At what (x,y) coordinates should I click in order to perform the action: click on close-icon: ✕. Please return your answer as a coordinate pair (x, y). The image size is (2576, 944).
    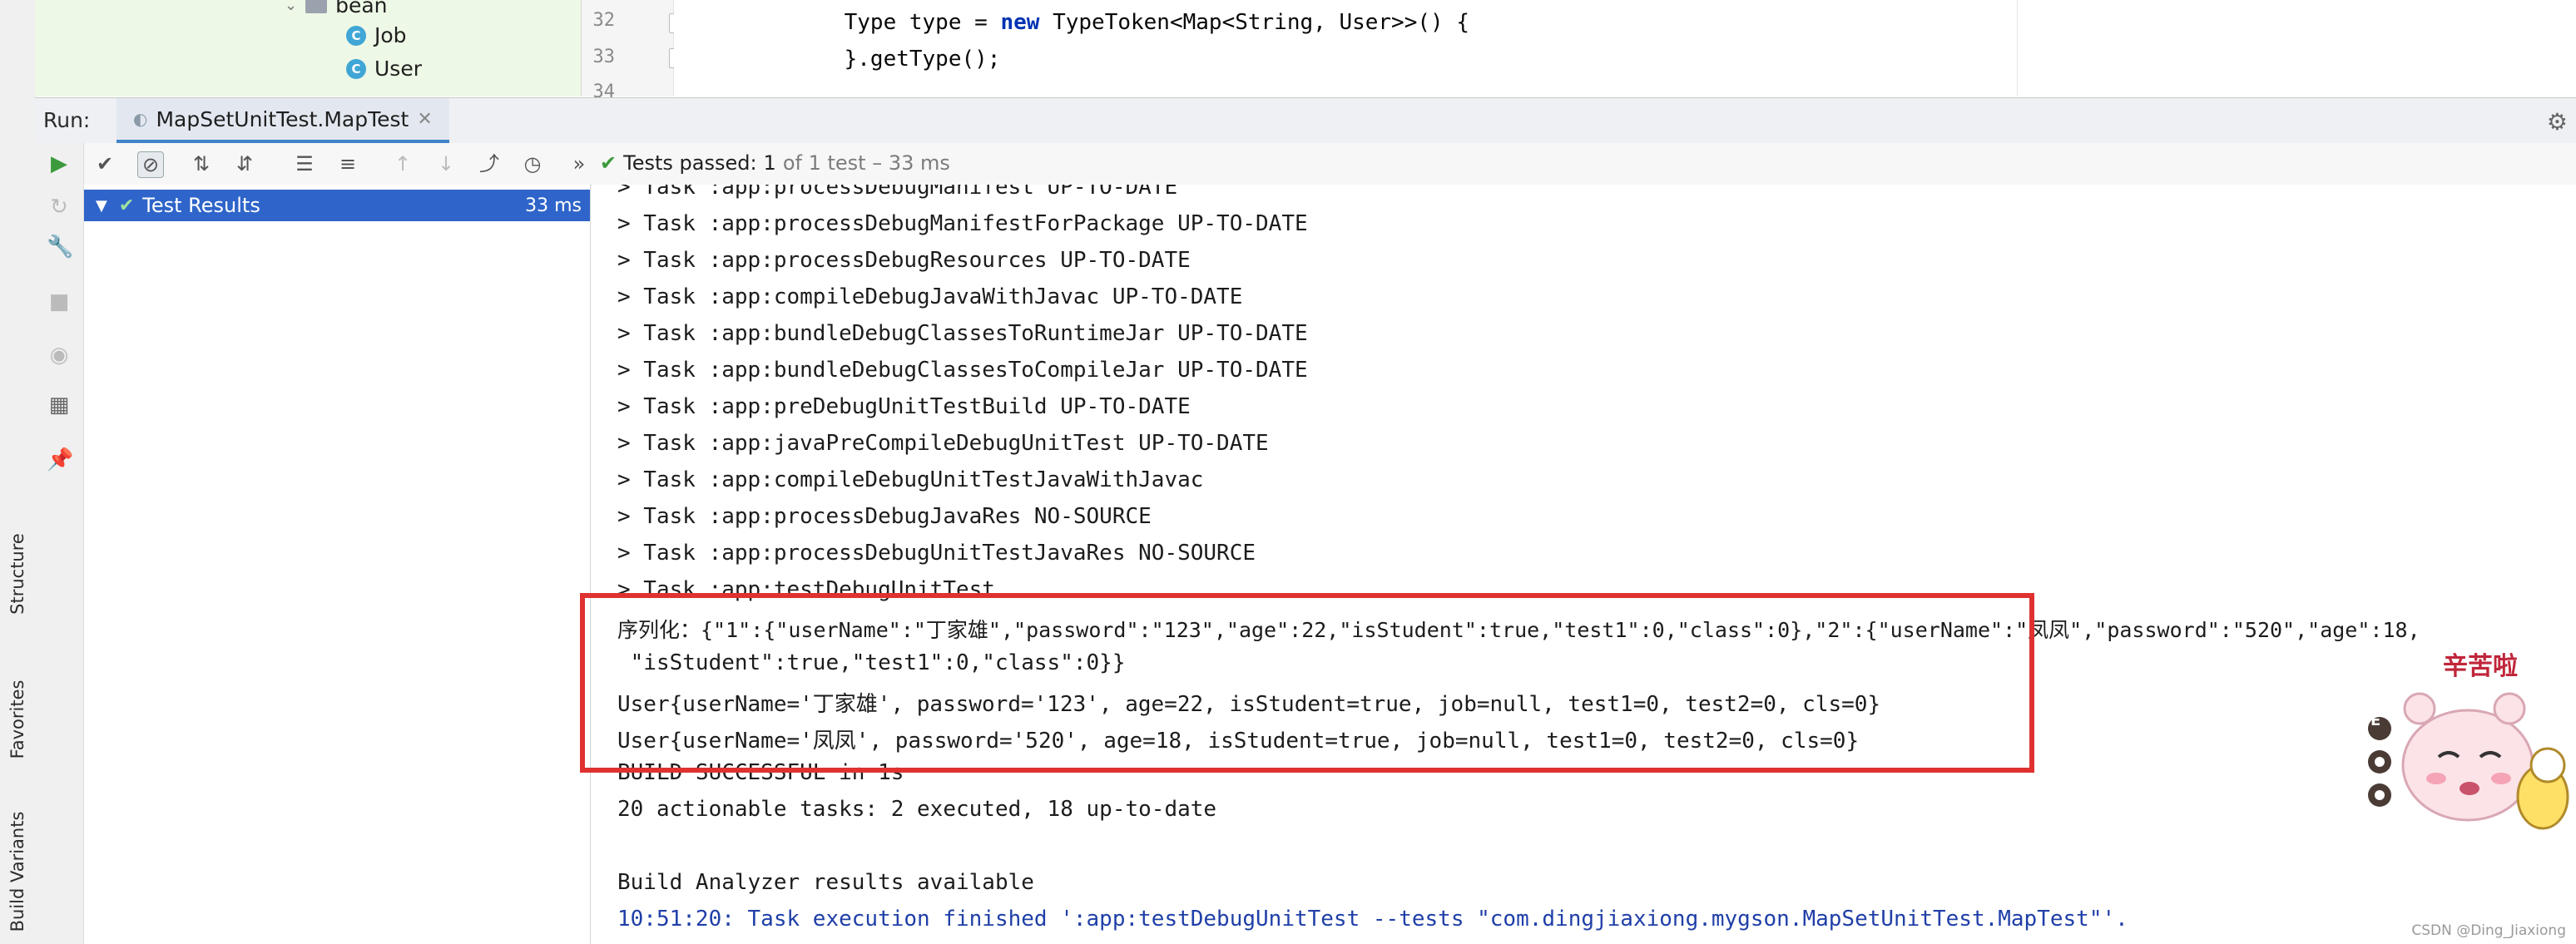
    Looking at the image, I should click on (425, 119).